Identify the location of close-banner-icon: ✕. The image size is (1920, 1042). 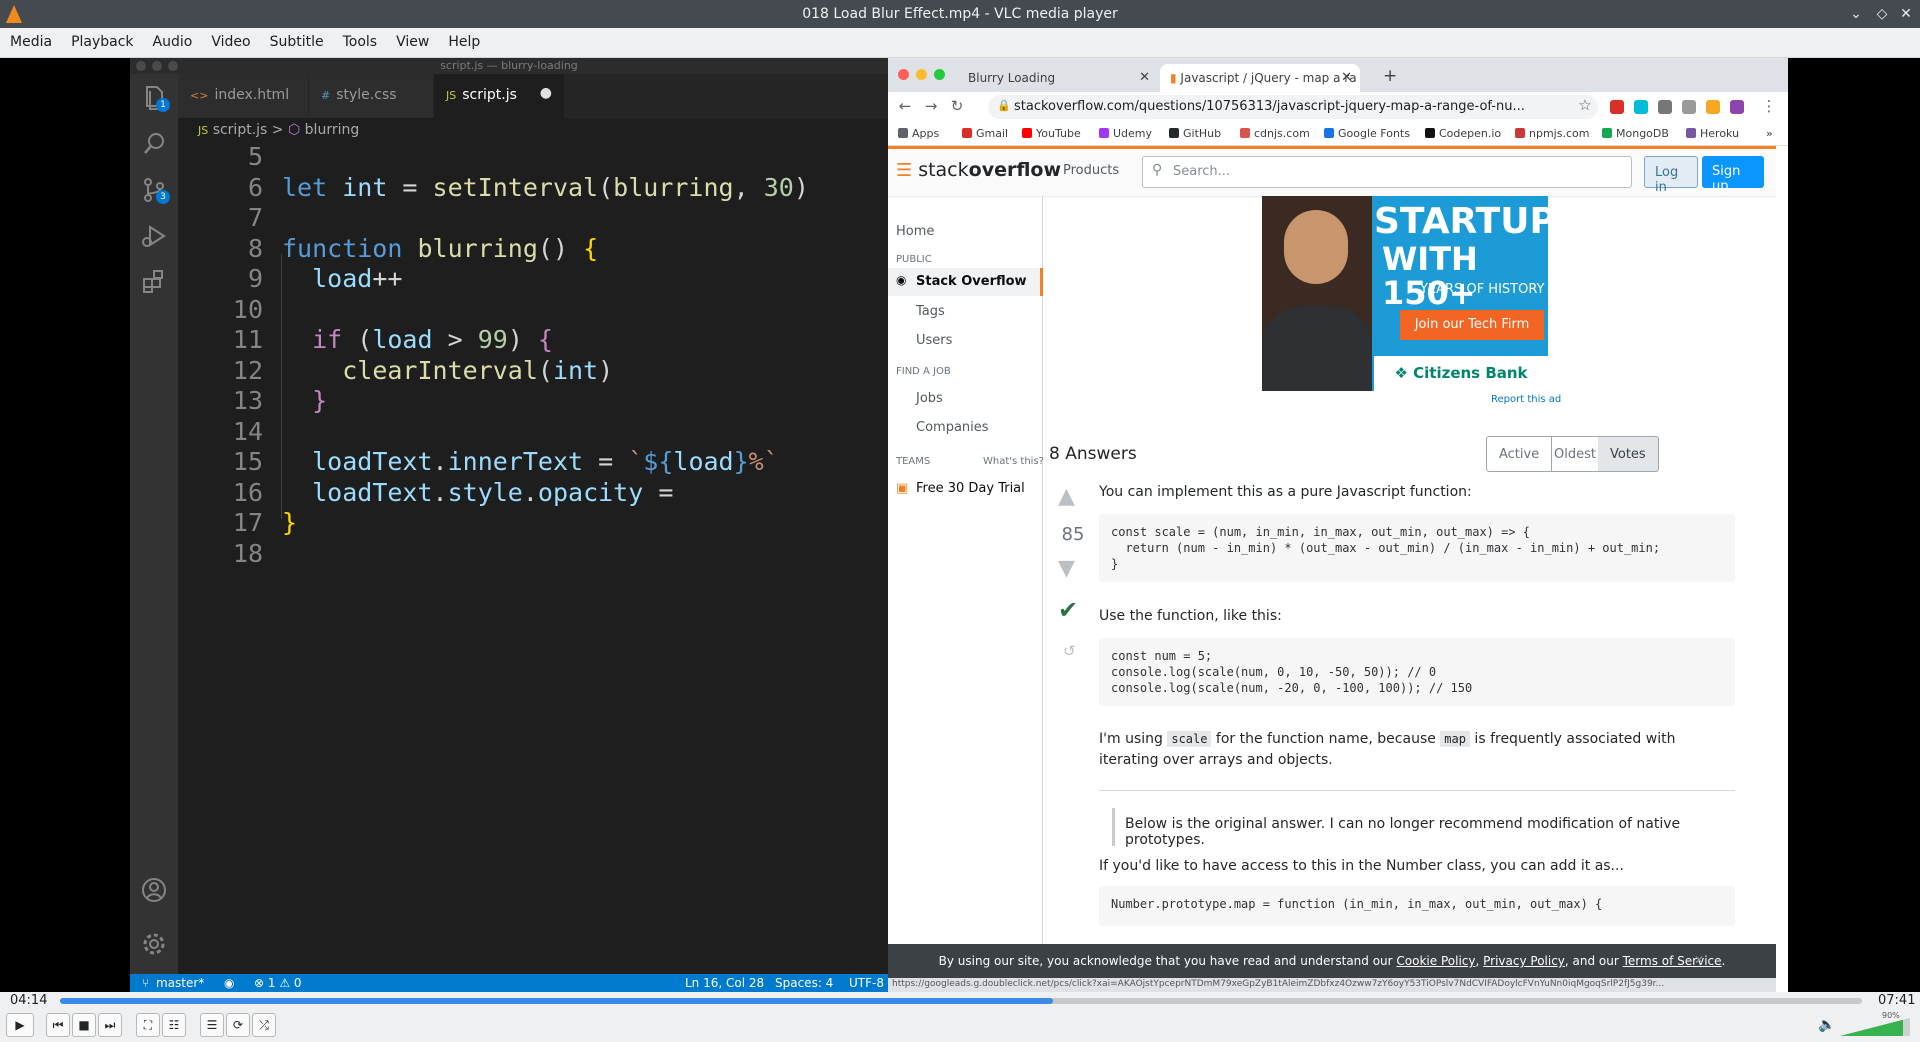
(1699, 960).